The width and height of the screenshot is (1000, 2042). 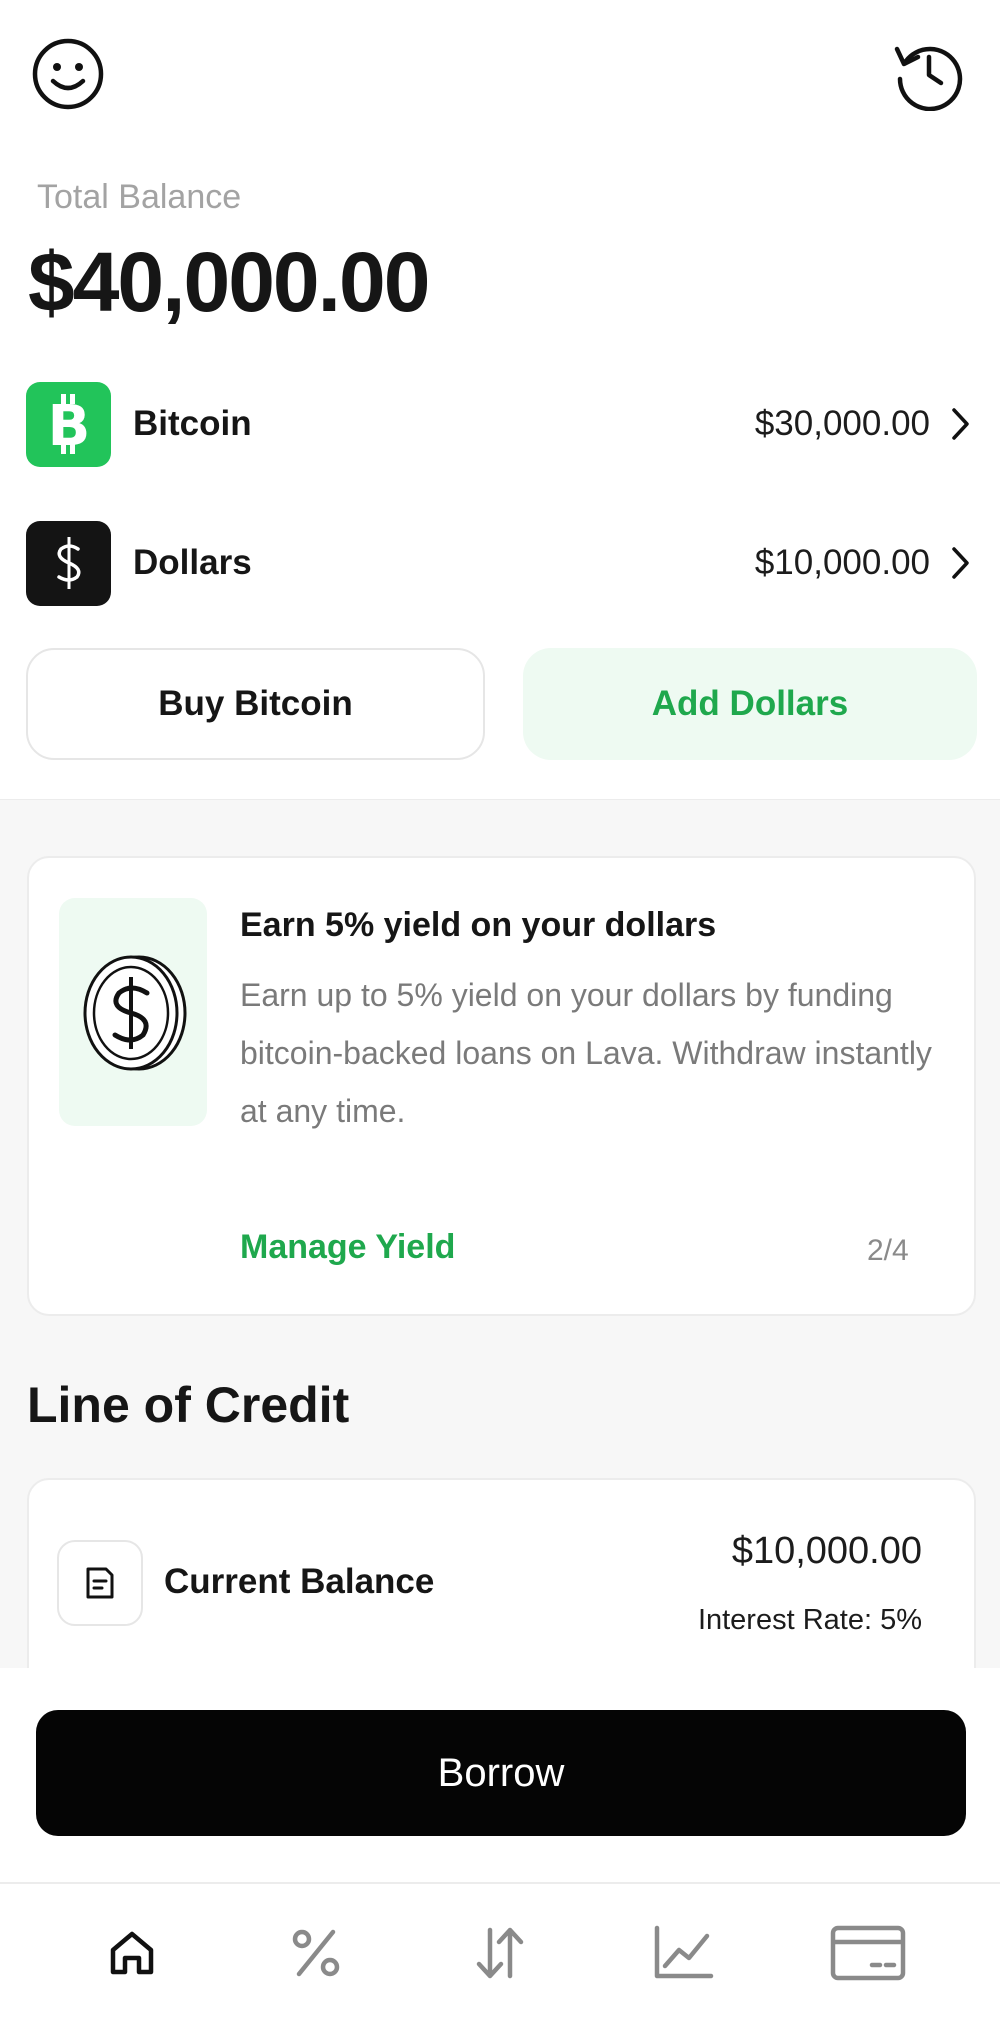 I want to click on percent-icon, so click(x=316, y=1953).